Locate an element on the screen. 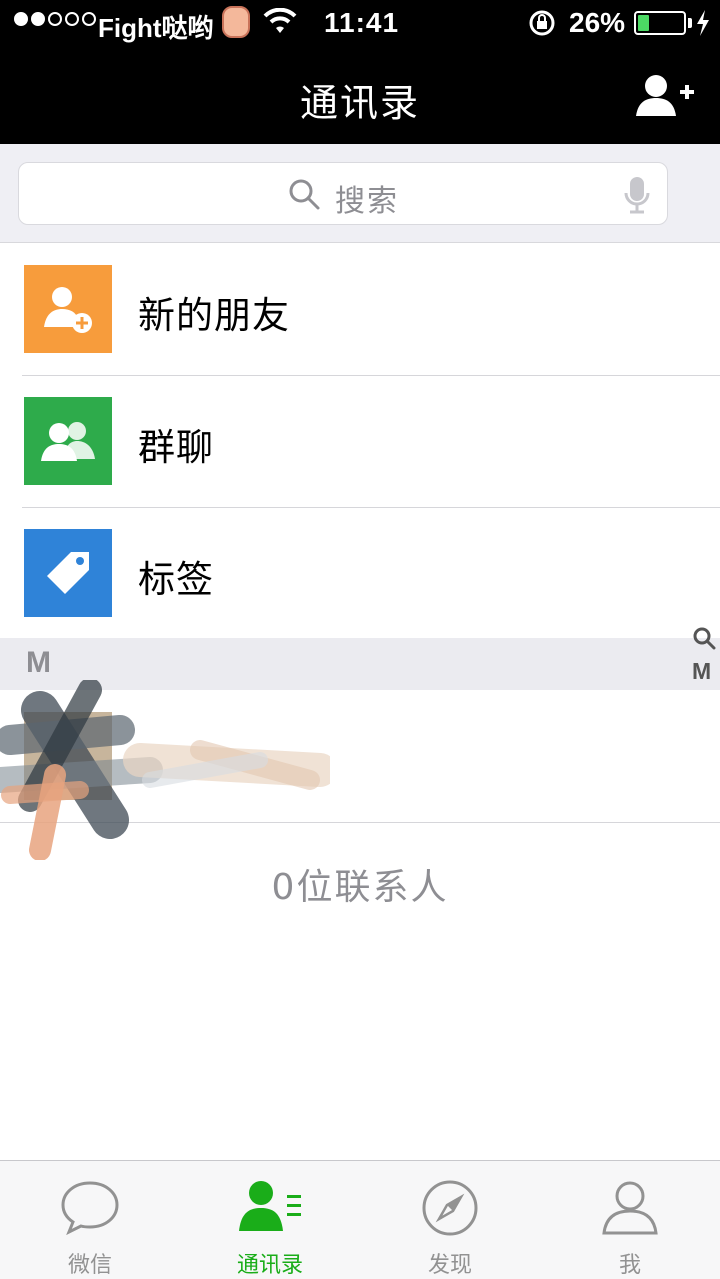 This screenshot has height=1279, width=720. compass-icon is located at coordinates (450, 1208).